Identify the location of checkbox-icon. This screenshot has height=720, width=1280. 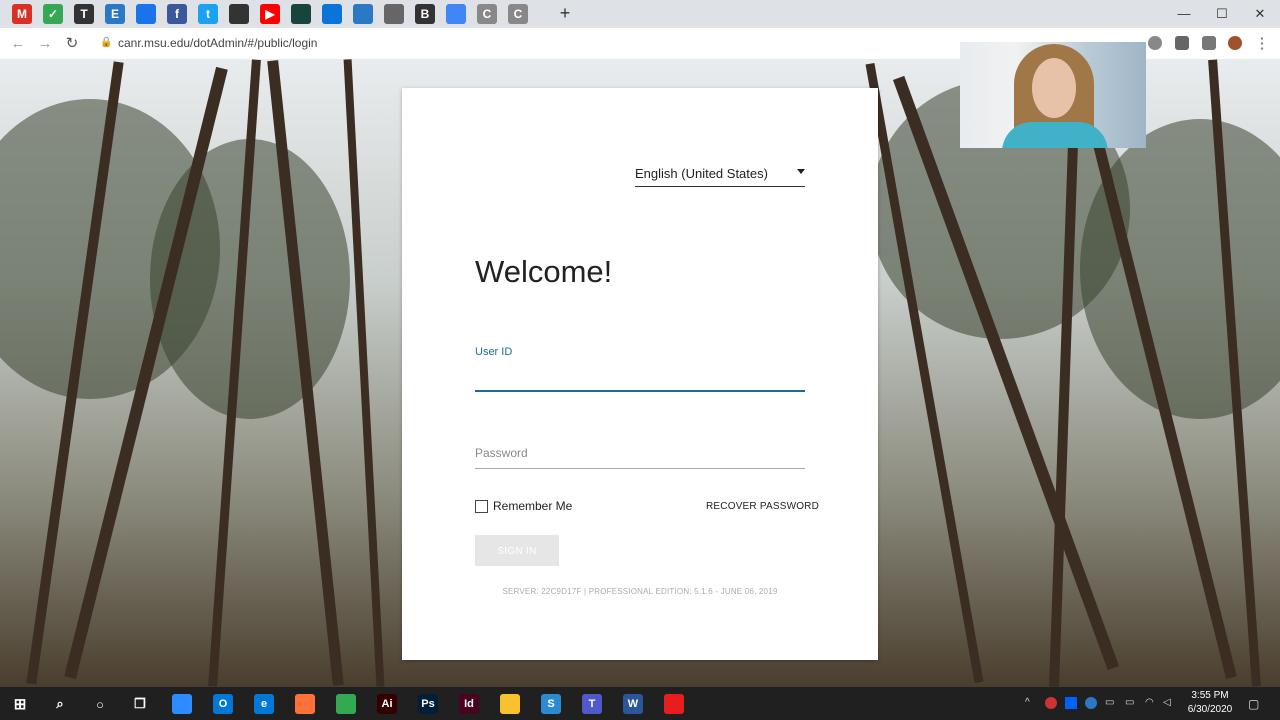
(481, 506).